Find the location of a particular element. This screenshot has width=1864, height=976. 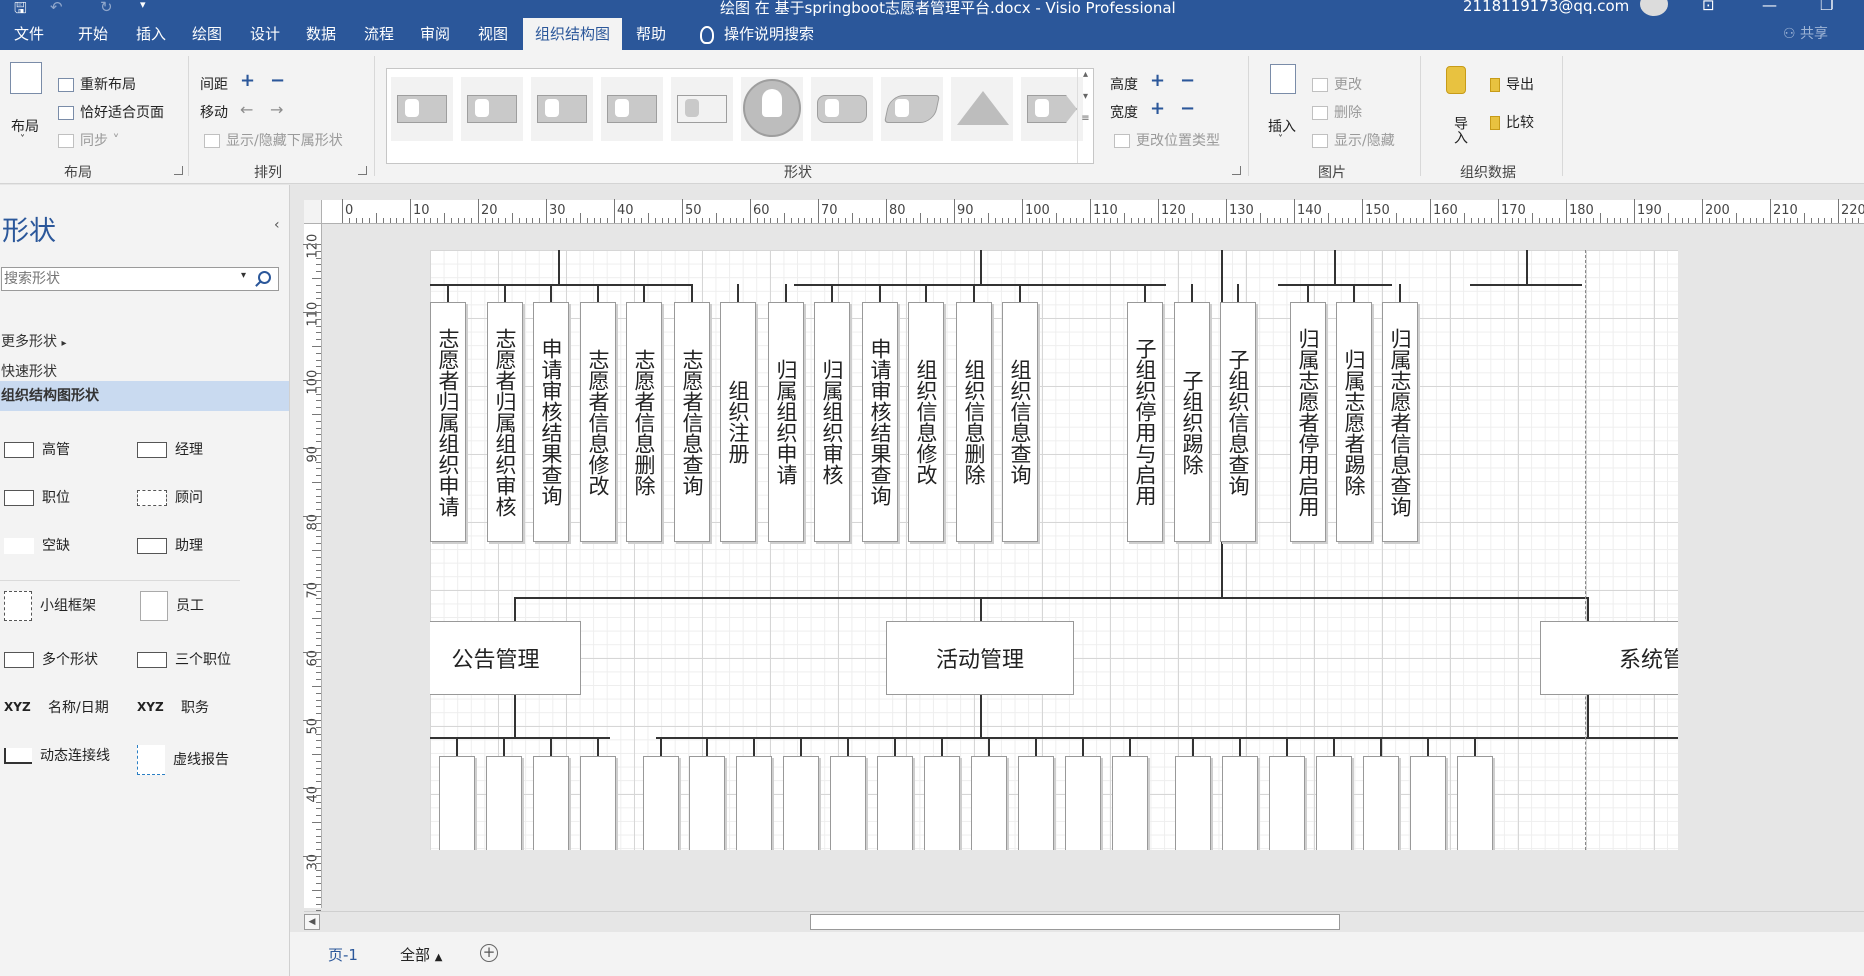

avatar is located at coordinates (1654, 8).